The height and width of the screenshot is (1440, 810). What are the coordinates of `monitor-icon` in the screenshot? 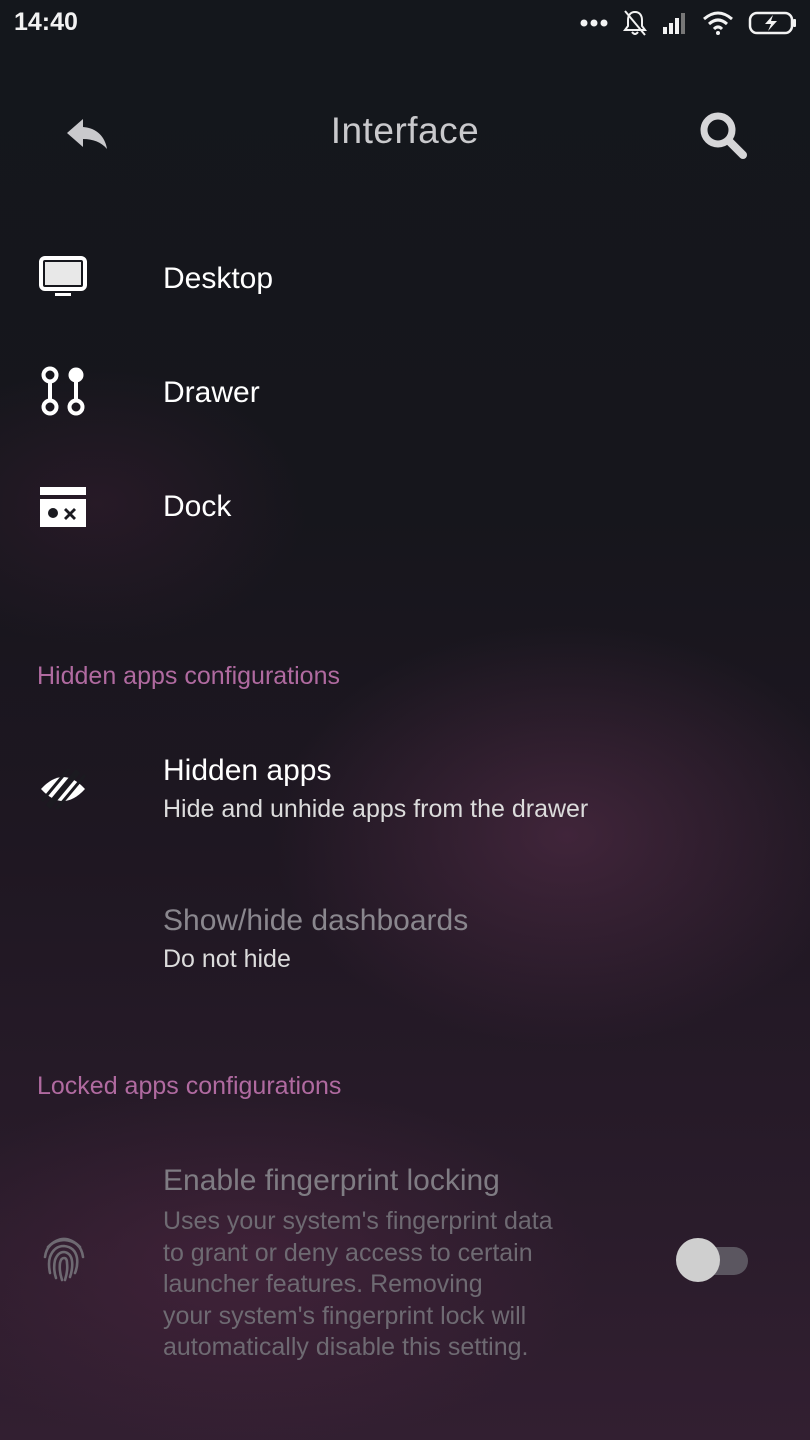 It's located at (63, 277).